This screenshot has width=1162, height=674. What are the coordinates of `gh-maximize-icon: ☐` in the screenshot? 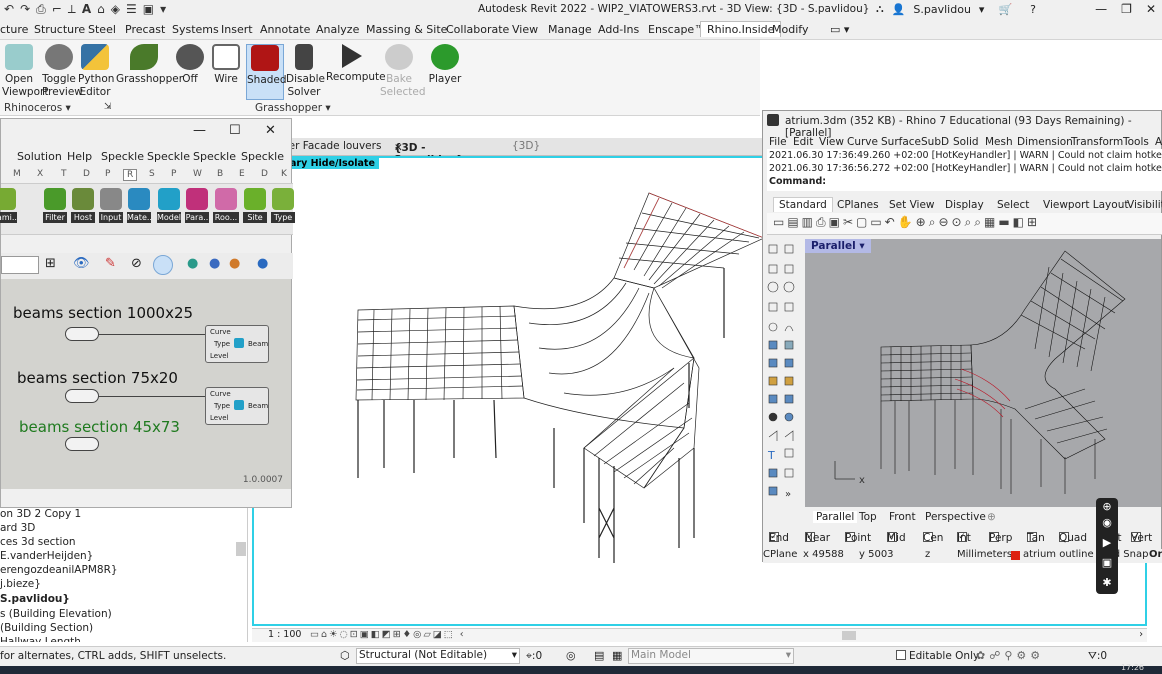 It's located at (235, 130).